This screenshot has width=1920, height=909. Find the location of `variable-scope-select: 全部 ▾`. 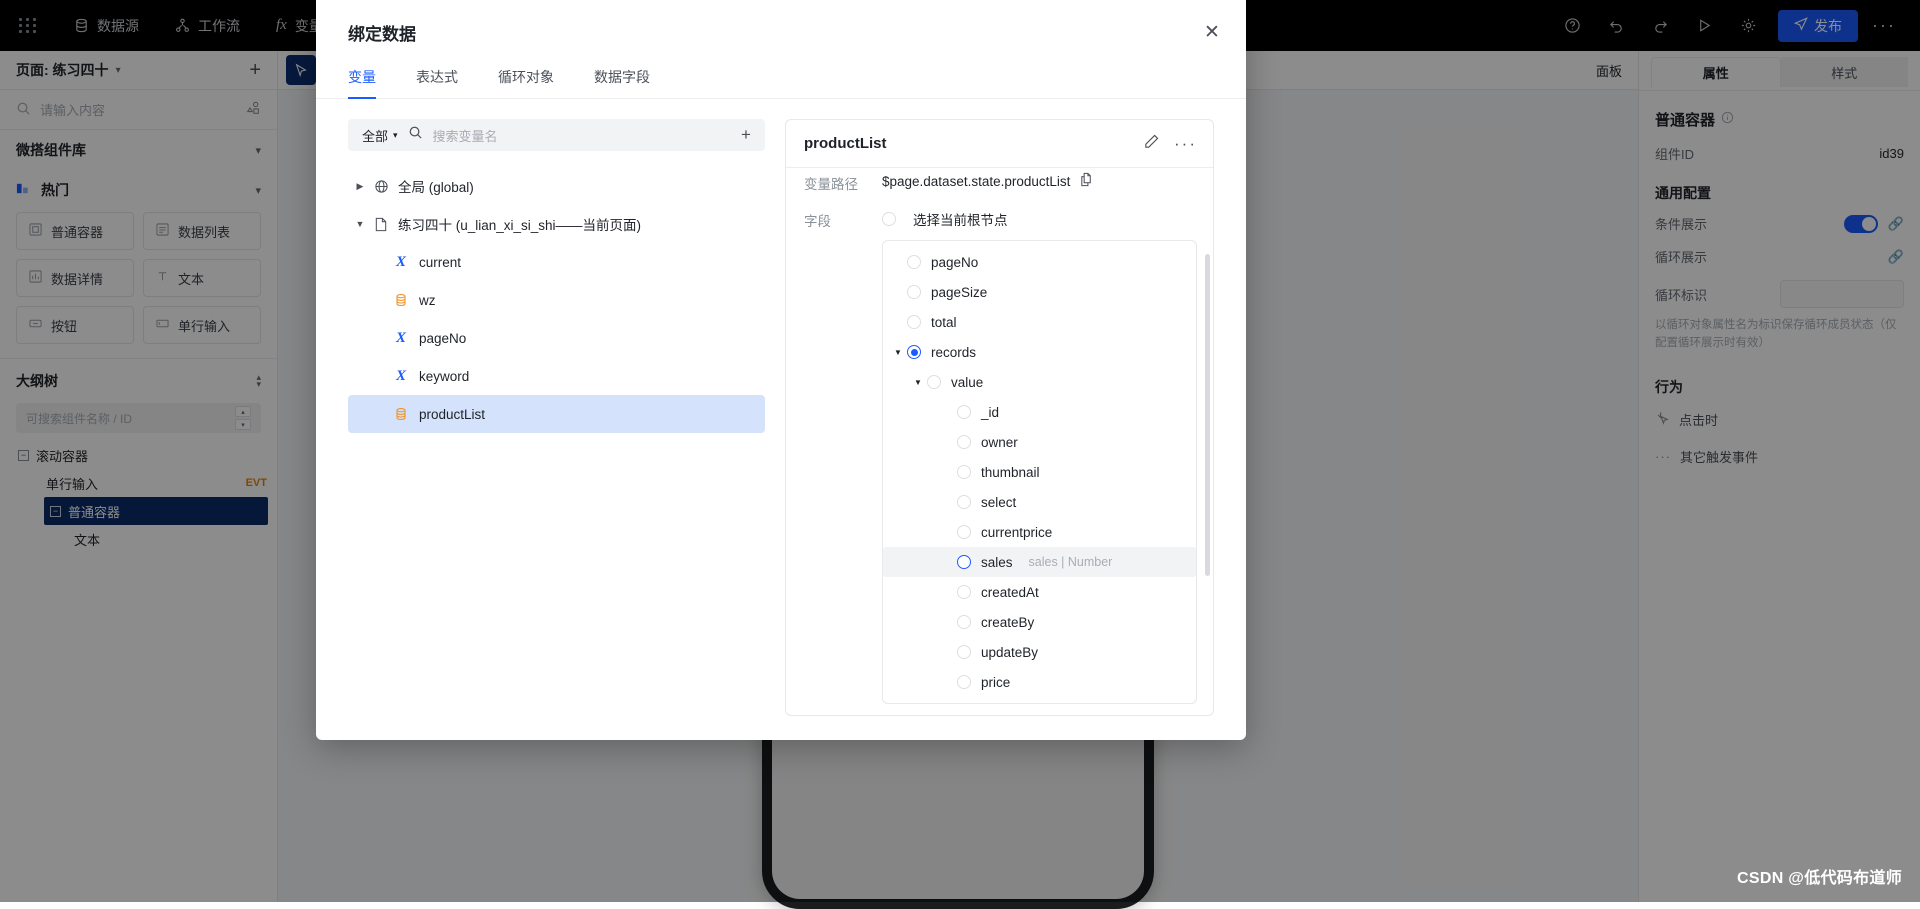

variable-scope-select: 全部 ▾ is located at coordinates (380, 135).